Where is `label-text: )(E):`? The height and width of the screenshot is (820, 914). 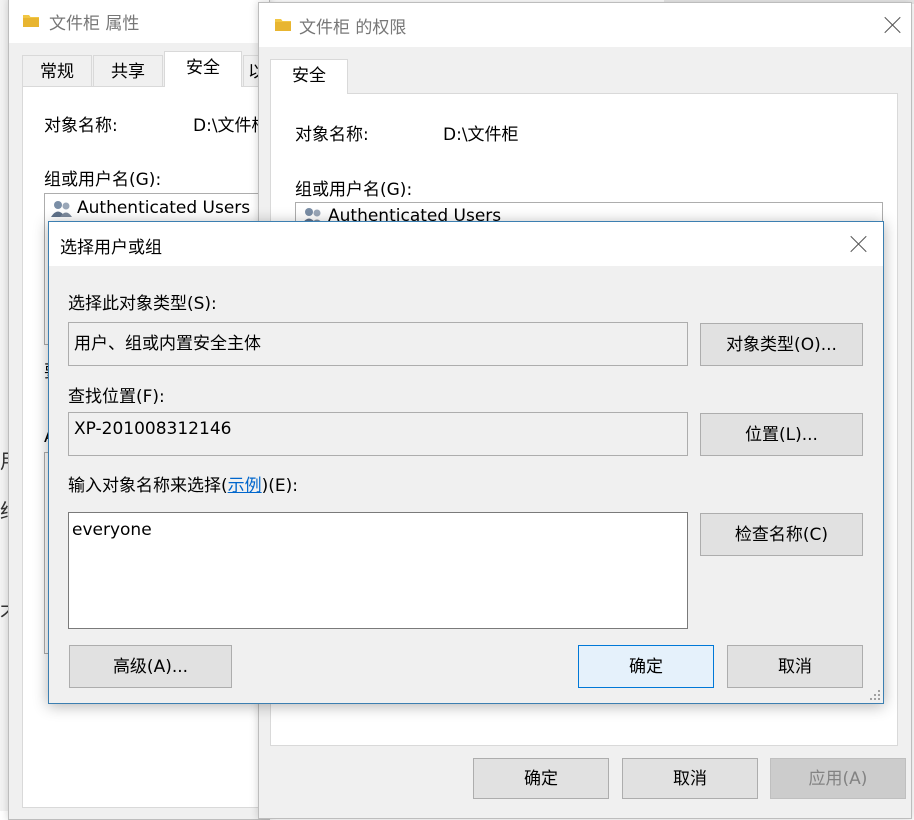 label-text: )(E): is located at coordinates (280, 486).